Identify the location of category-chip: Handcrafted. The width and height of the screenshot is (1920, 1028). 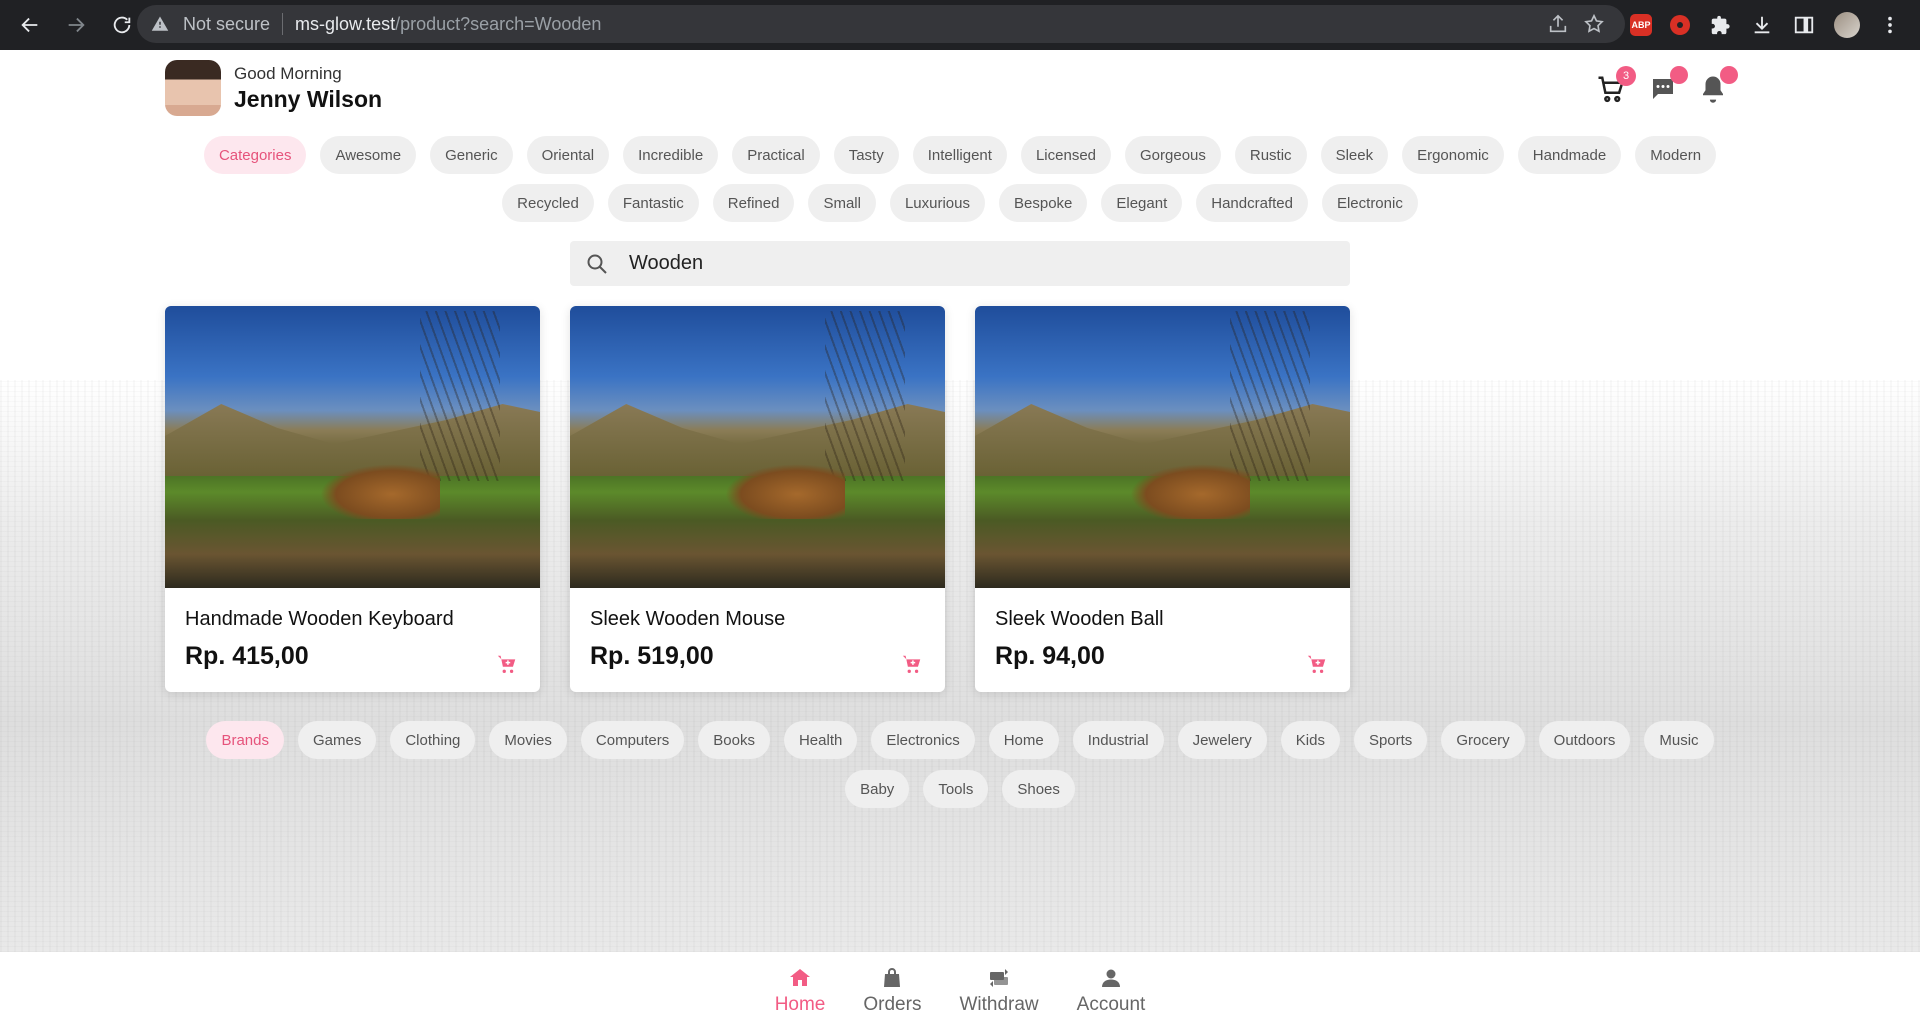
(1252, 203).